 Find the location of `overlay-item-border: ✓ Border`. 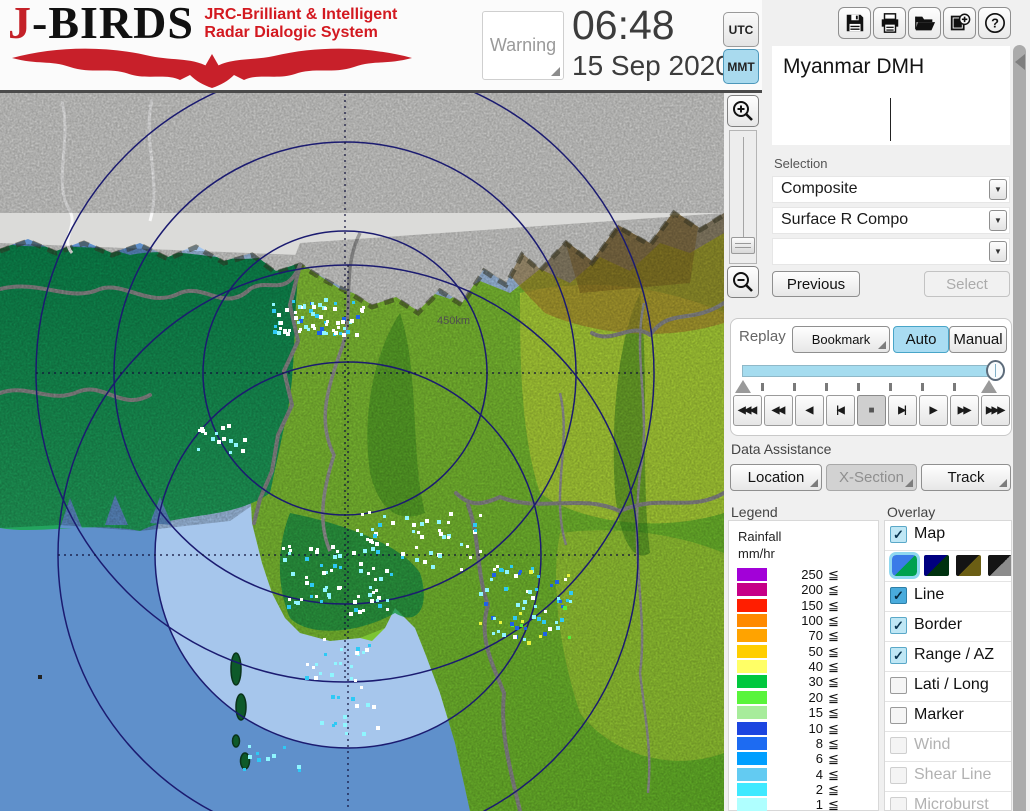

overlay-item-border: ✓ Border is located at coordinates (948, 627).